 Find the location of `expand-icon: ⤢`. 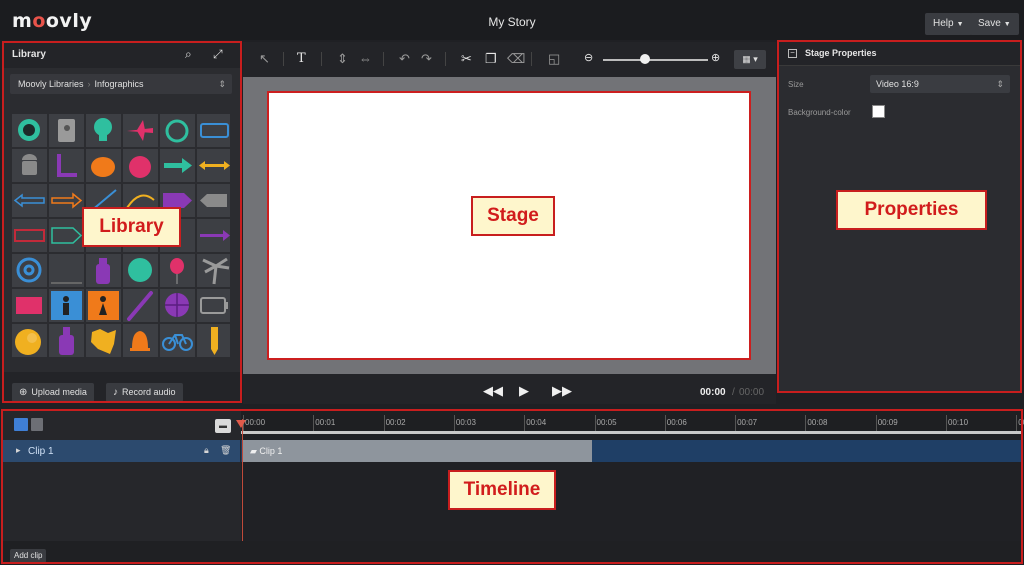

expand-icon: ⤢ is located at coordinates (218, 54).